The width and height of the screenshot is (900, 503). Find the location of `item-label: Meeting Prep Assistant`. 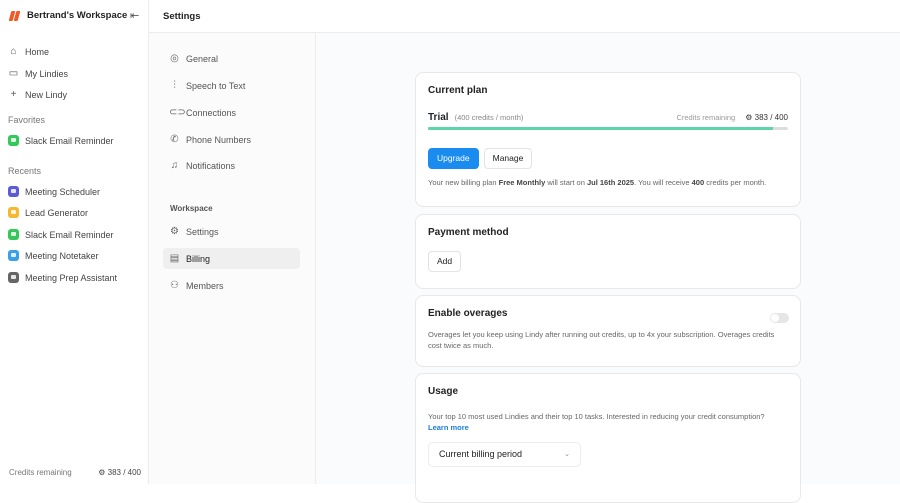

item-label: Meeting Prep Assistant is located at coordinates (71, 277).